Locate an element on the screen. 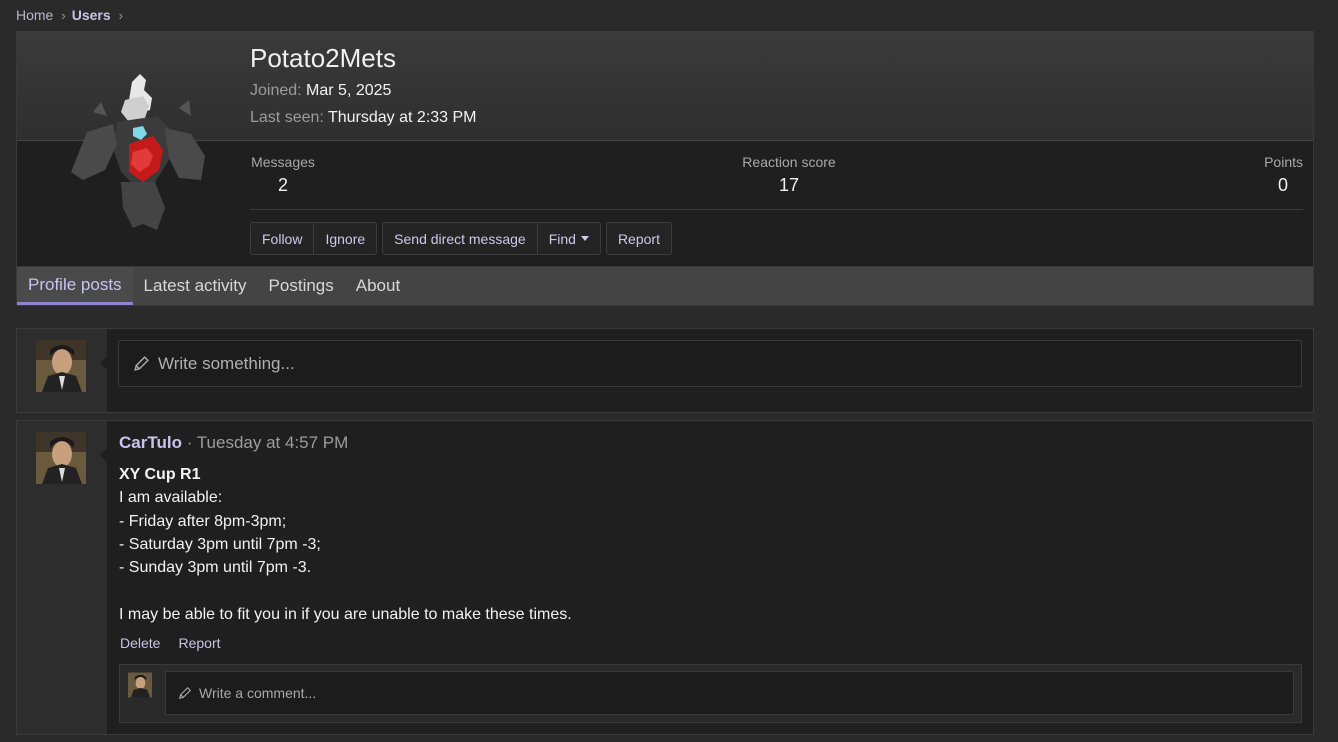  report-group: Report is located at coordinates (638, 238).